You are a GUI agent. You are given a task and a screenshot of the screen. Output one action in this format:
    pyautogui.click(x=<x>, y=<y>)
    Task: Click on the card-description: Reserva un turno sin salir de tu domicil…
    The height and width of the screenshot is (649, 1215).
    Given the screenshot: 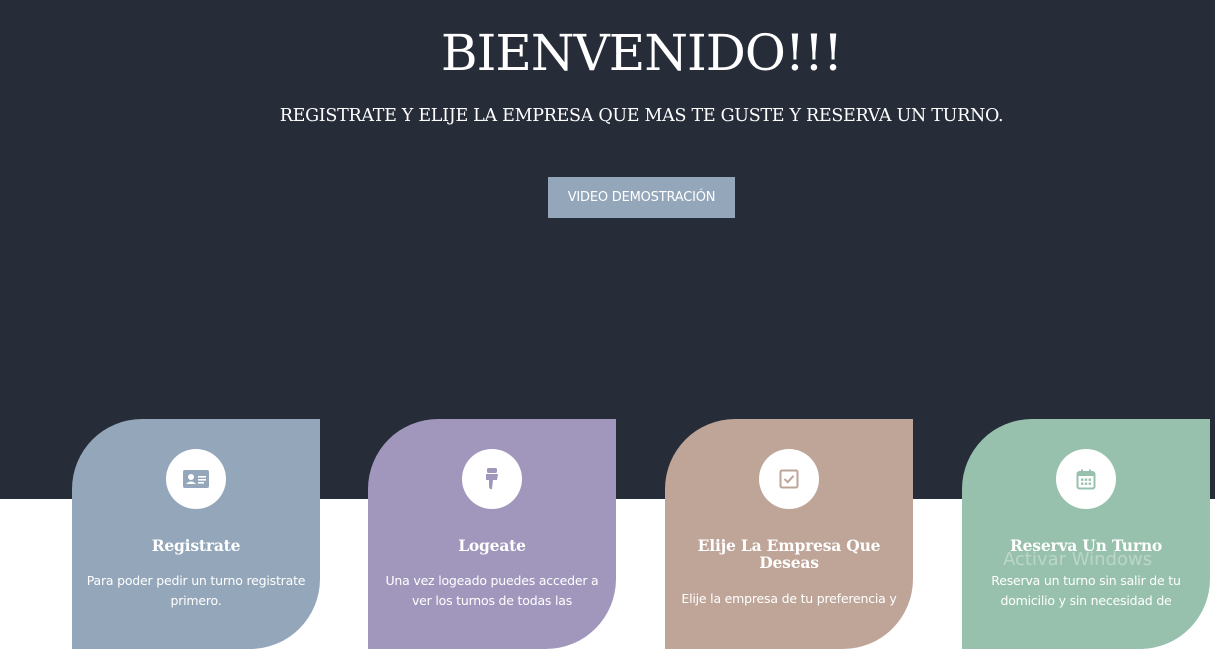 What is the action you would take?
    pyautogui.click(x=1086, y=590)
    